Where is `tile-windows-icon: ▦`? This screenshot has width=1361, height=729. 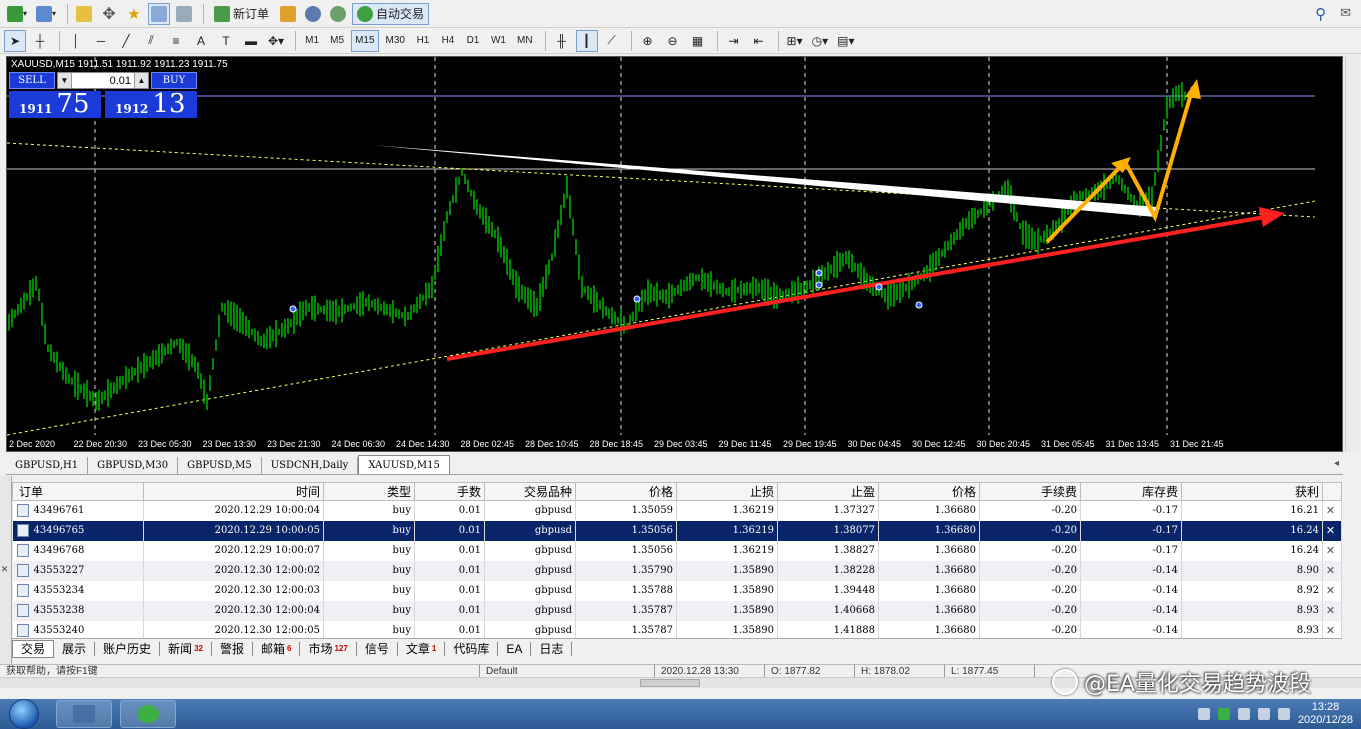
tile-windows-icon: ▦ is located at coordinates (698, 41).